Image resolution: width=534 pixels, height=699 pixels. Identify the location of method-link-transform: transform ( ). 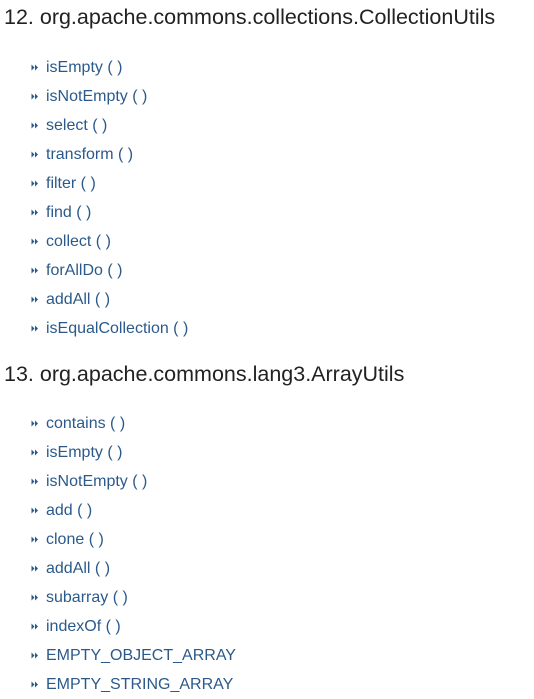
(267, 154).